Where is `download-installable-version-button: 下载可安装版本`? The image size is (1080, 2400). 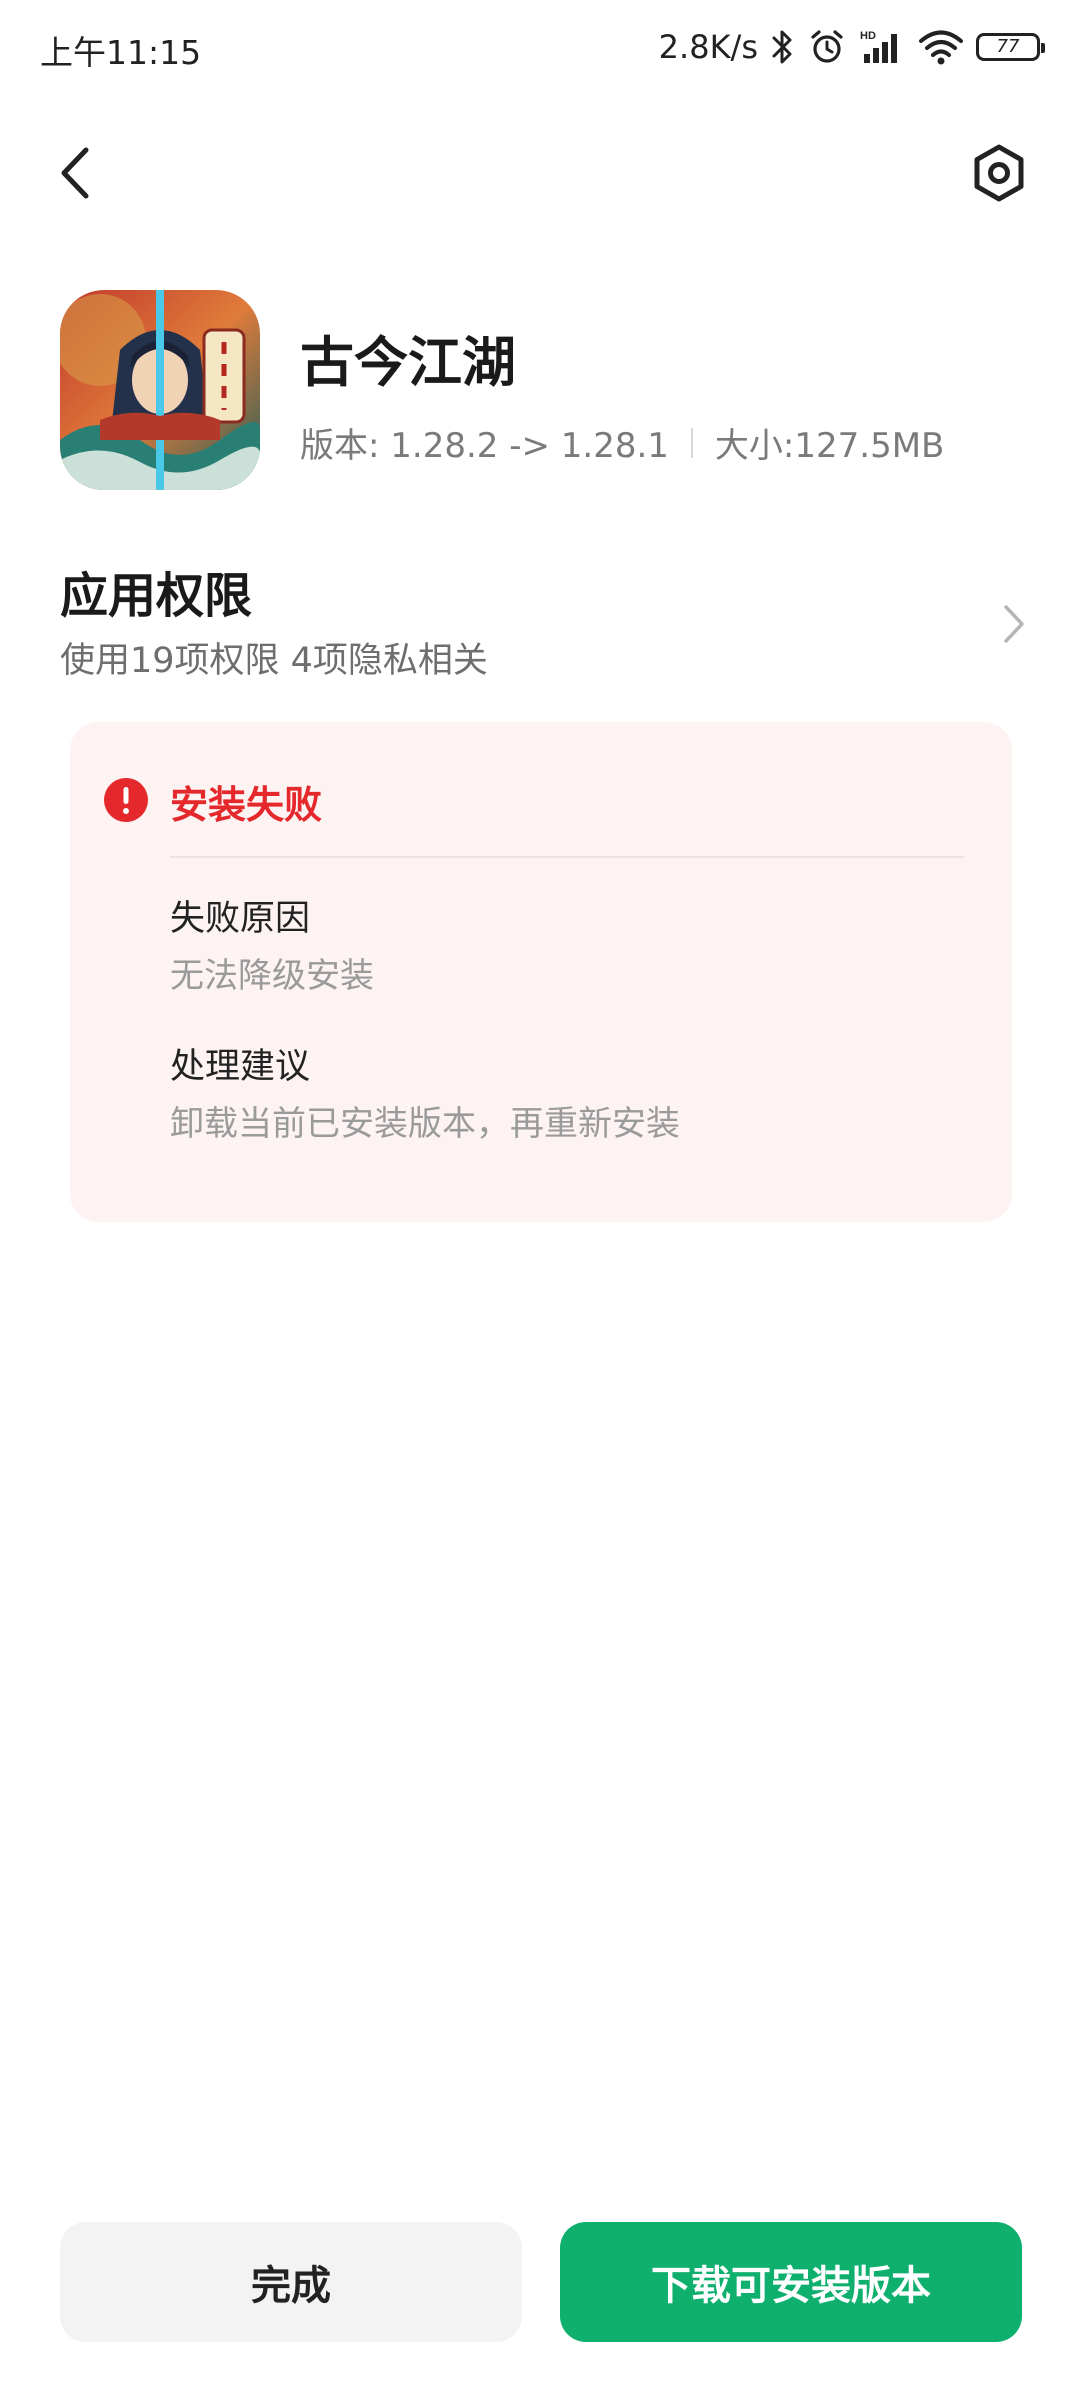
download-installable-version-button: 下载可安装版本 is located at coordinates (791, 2282).